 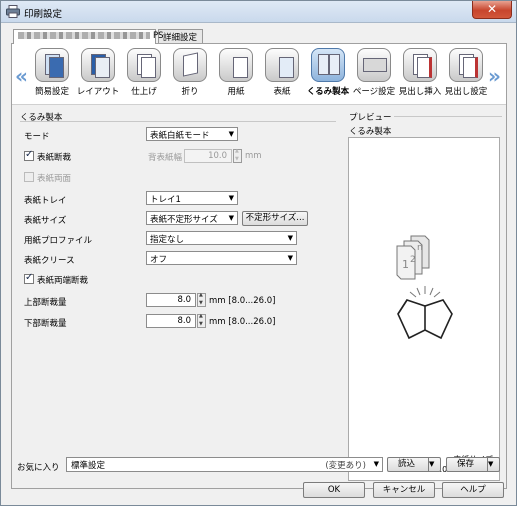 I want to click on mode-select-value: 表紙白紙モード, so click(x=180, y=136).